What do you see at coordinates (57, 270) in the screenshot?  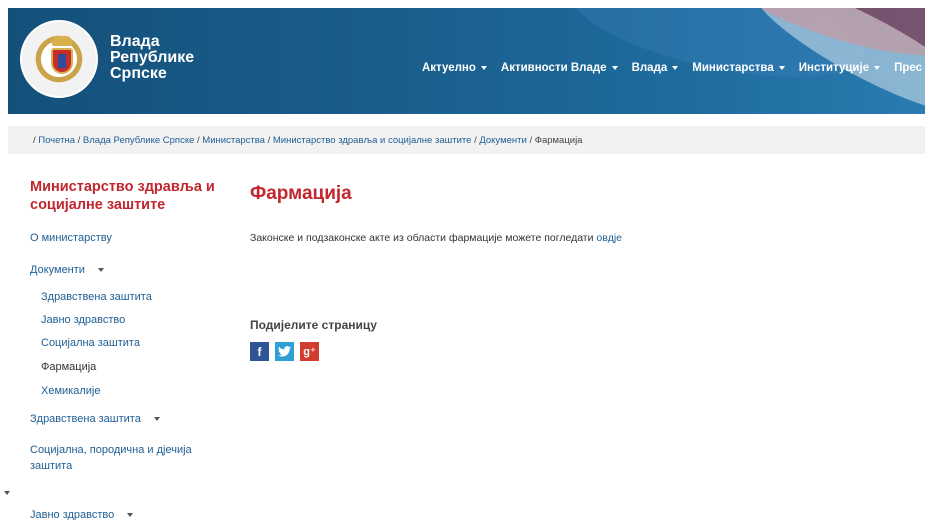 I see `sidebar-item-label: Документи` at bounding box center [57, 270].